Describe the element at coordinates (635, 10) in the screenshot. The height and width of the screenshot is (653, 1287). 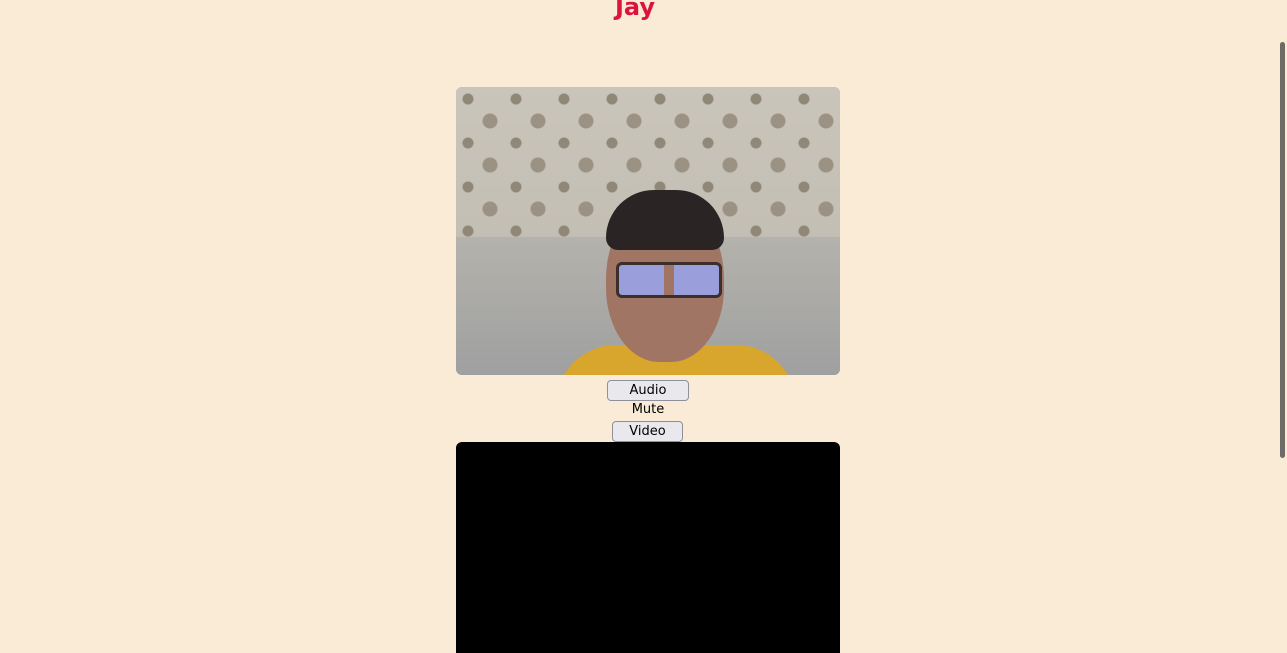
I see `page-title: Jay` at that location.